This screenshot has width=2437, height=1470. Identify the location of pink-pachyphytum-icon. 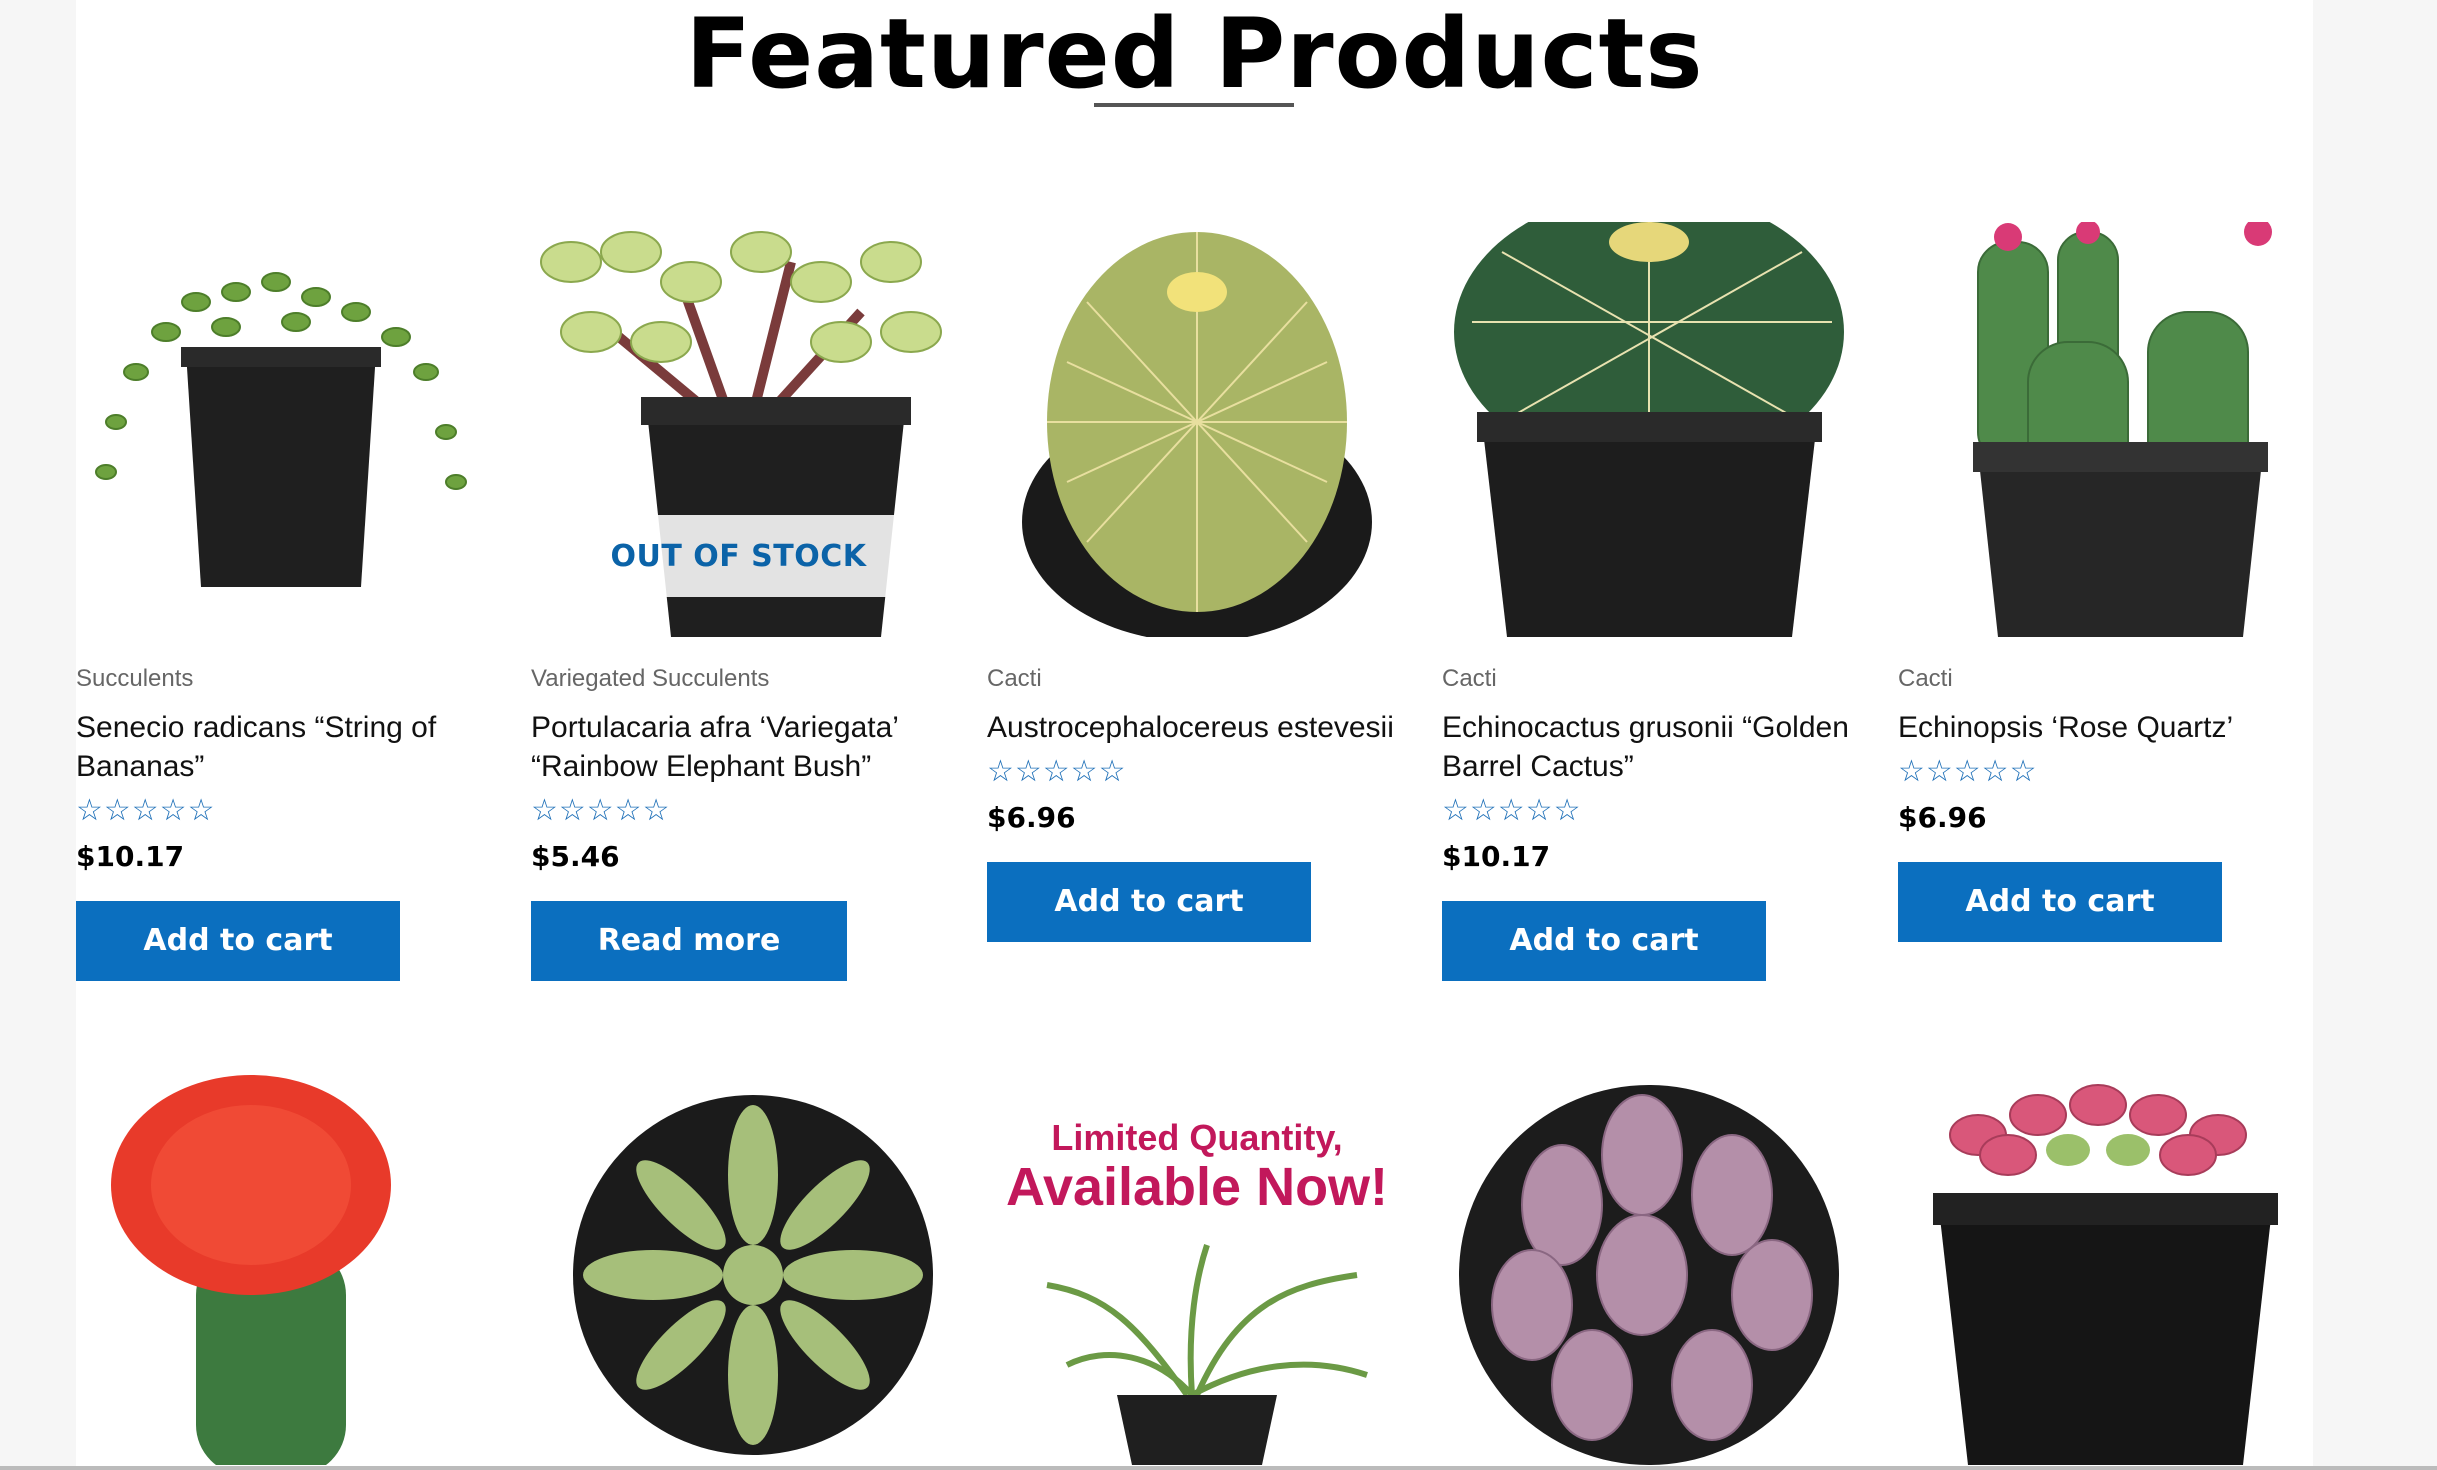
(1649, 1275).